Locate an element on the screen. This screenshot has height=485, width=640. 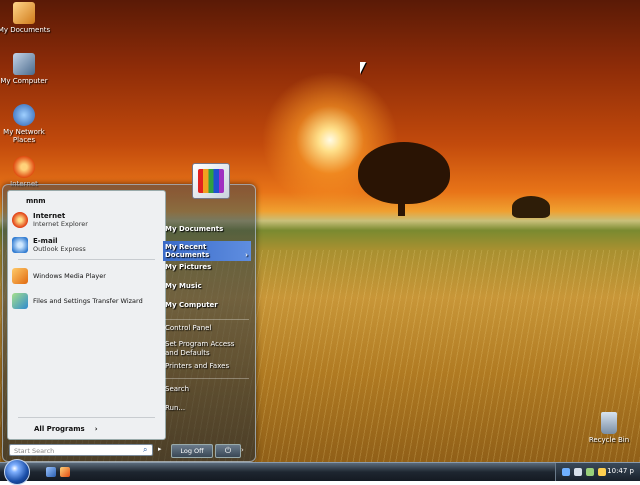
power-button: ⏻ is located at coordinates (228, 451).